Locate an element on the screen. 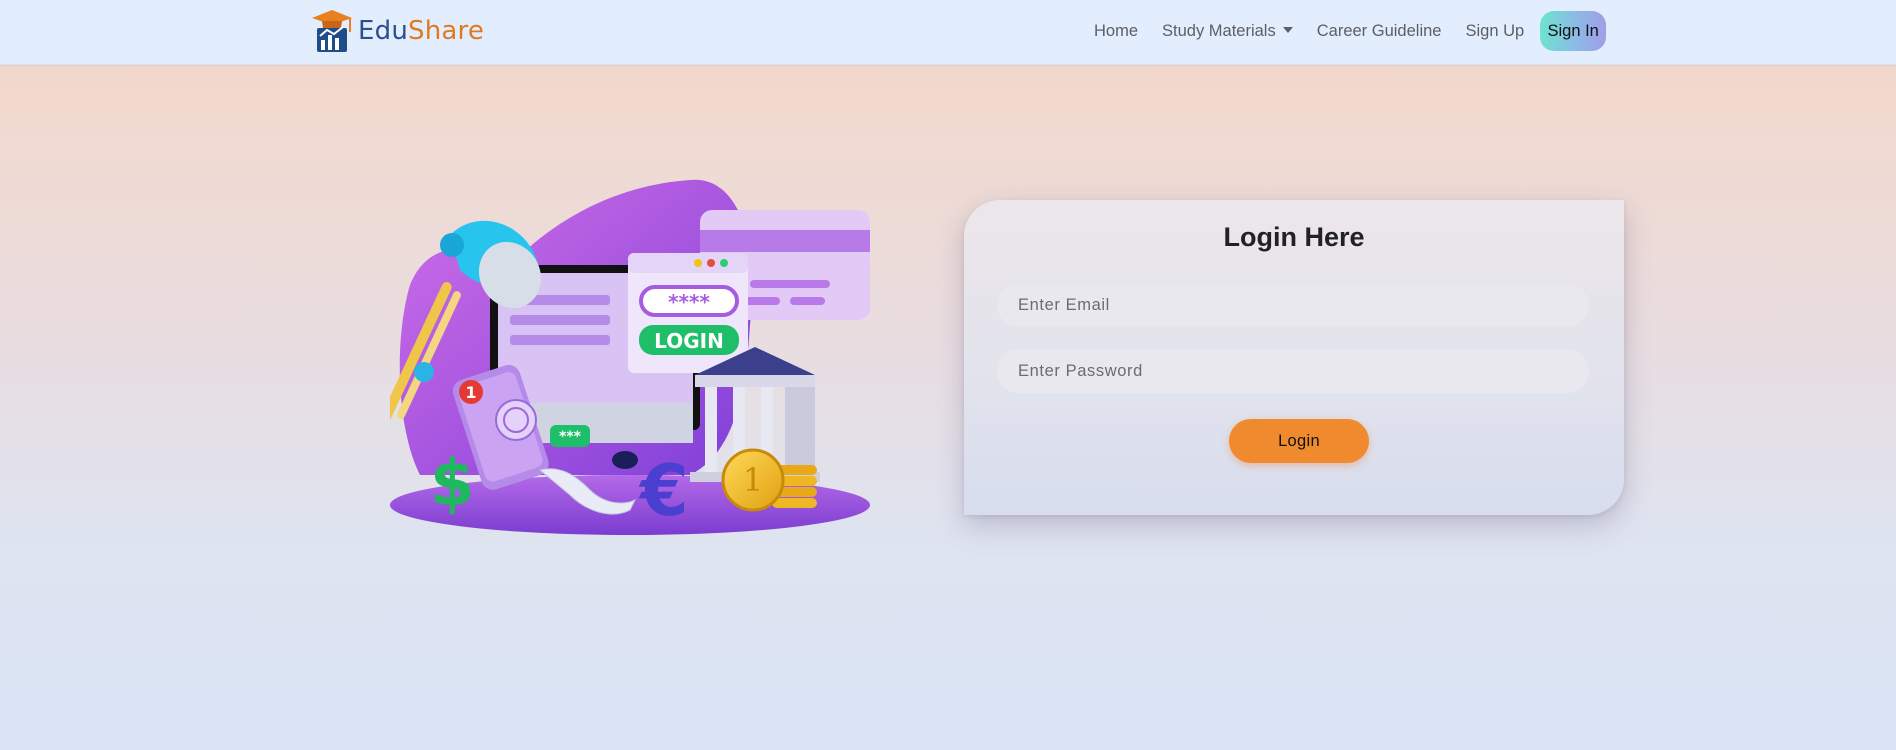  email-field is located at coordinates (1293, 305).